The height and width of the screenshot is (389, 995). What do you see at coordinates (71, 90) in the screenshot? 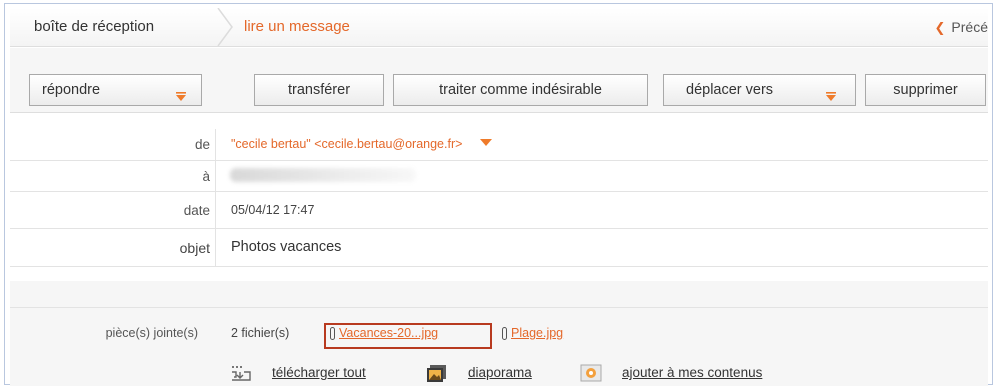
I see `reply-label: répondre` at bounding box center [71, 90].